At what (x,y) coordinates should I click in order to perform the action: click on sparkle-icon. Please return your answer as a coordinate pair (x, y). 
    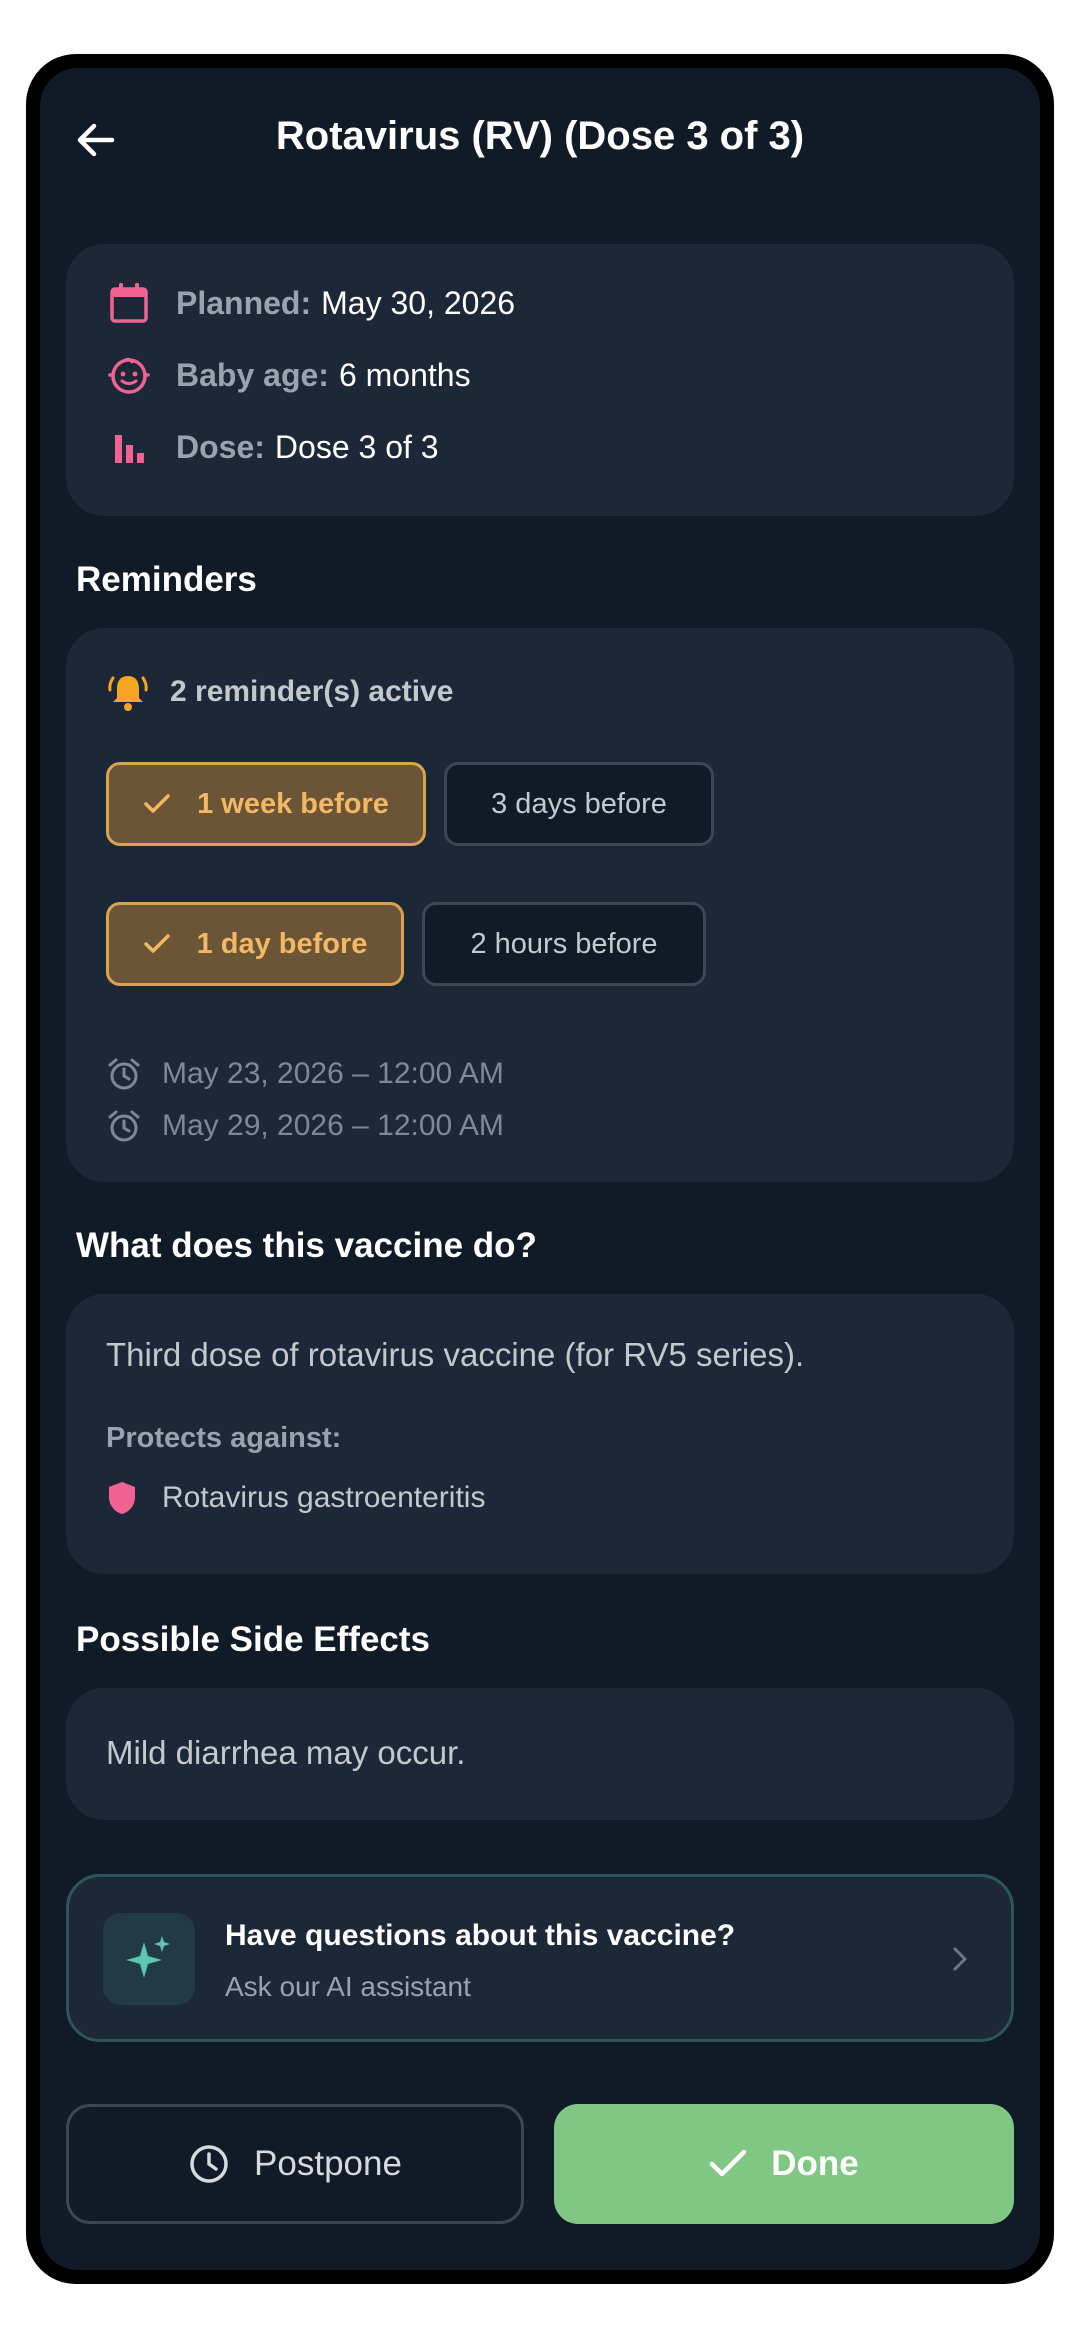
    Looking at the image, I should click on (149, 1959).